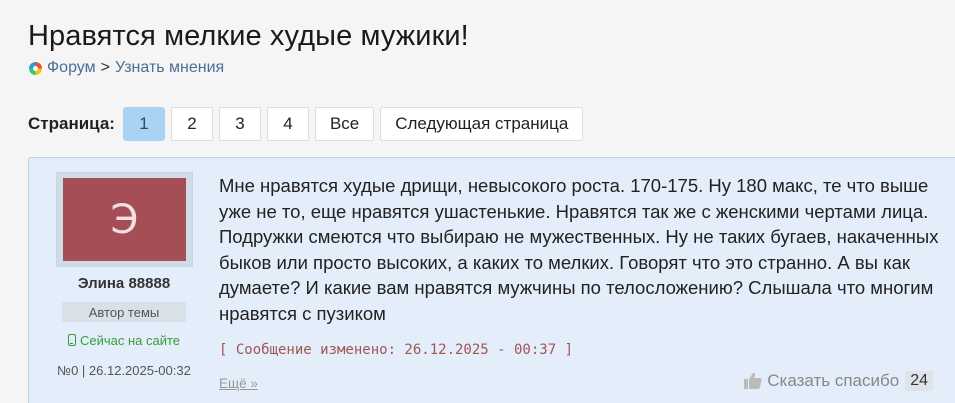 Image resolution: width=955 pixels, height=403 pixels. I want to click on page-button-all: Все, so click(344, 124).